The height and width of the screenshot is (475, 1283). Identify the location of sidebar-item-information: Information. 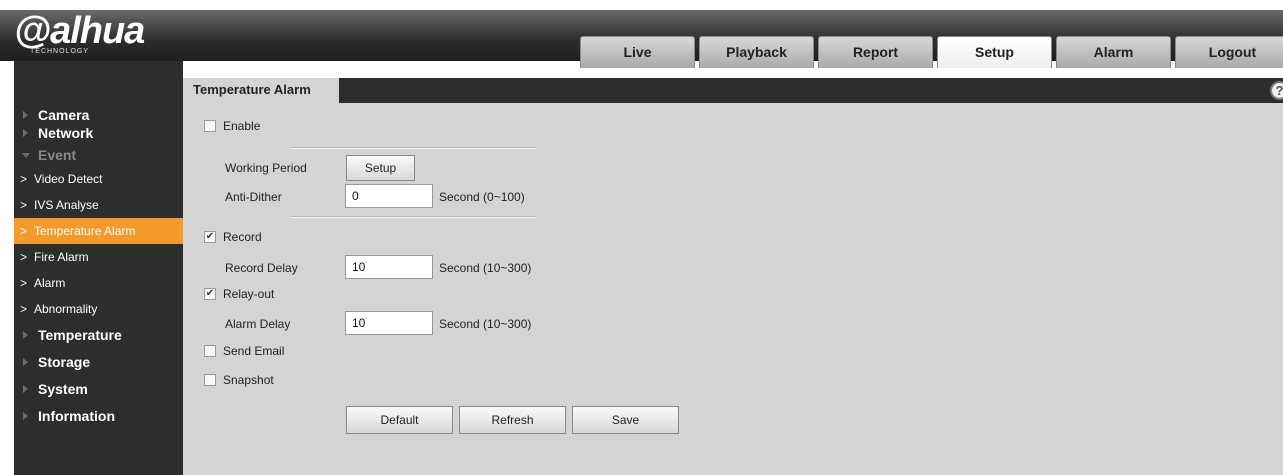
(98, 416).